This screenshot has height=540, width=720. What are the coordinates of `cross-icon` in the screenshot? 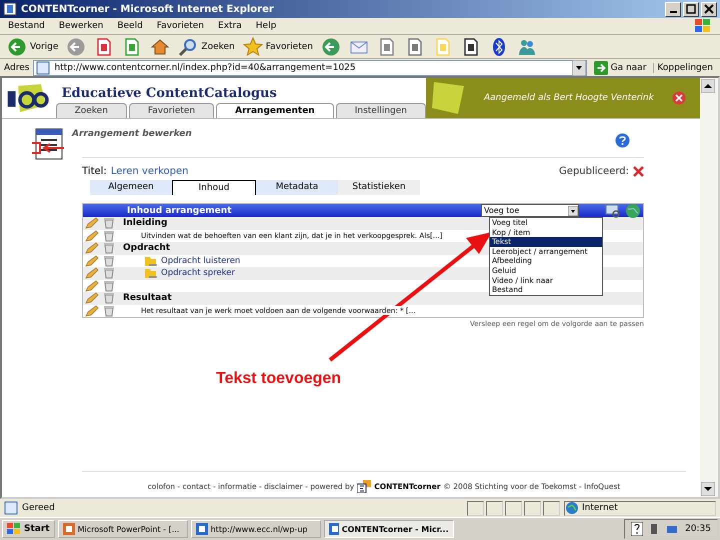 It's located at (638, 171).